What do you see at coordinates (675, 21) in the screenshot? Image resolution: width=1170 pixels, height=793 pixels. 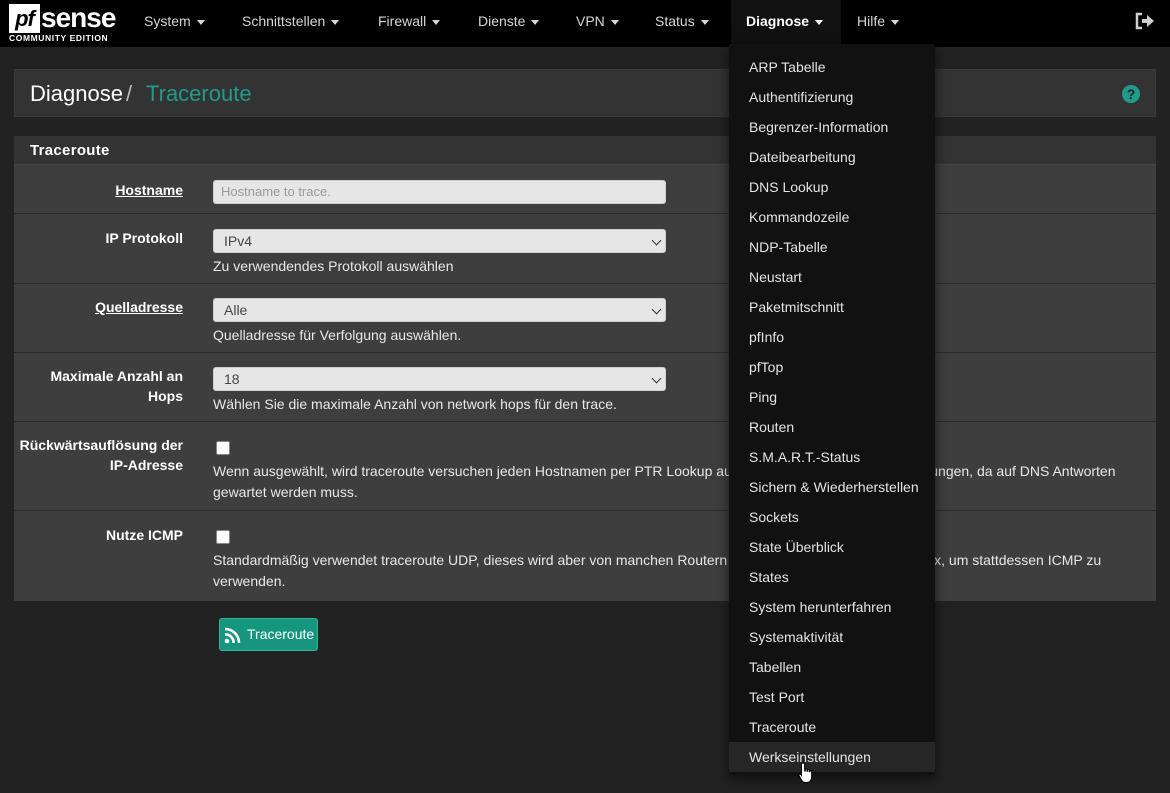 I see `nav-status-label: Status` at bounding box center [675, 21].